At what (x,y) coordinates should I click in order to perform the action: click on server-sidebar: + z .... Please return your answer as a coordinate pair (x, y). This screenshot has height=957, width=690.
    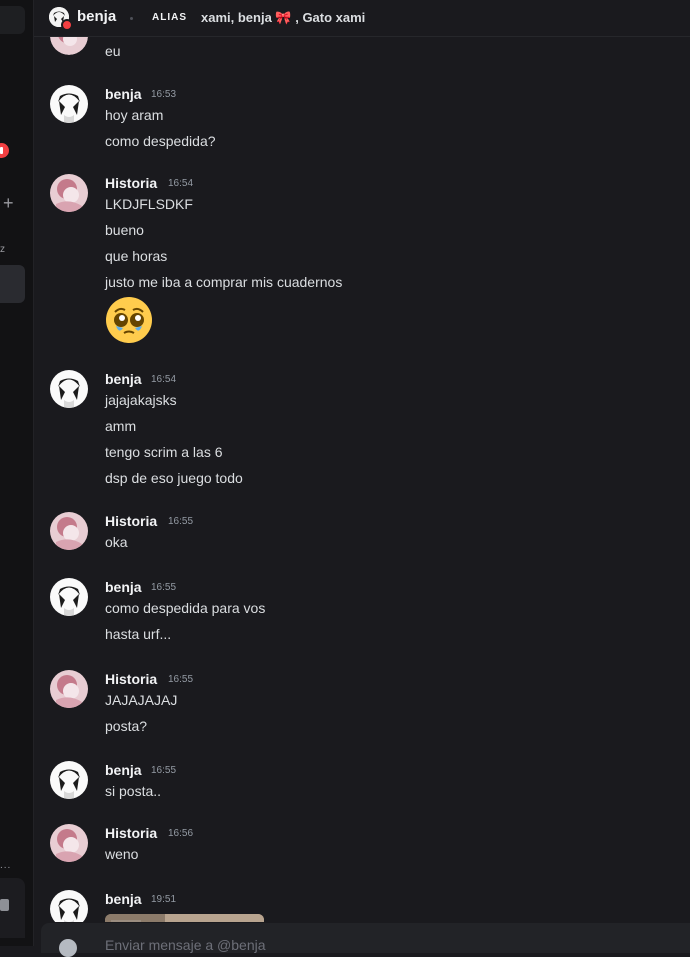
    Looking at the image, I should click on (17, 473).